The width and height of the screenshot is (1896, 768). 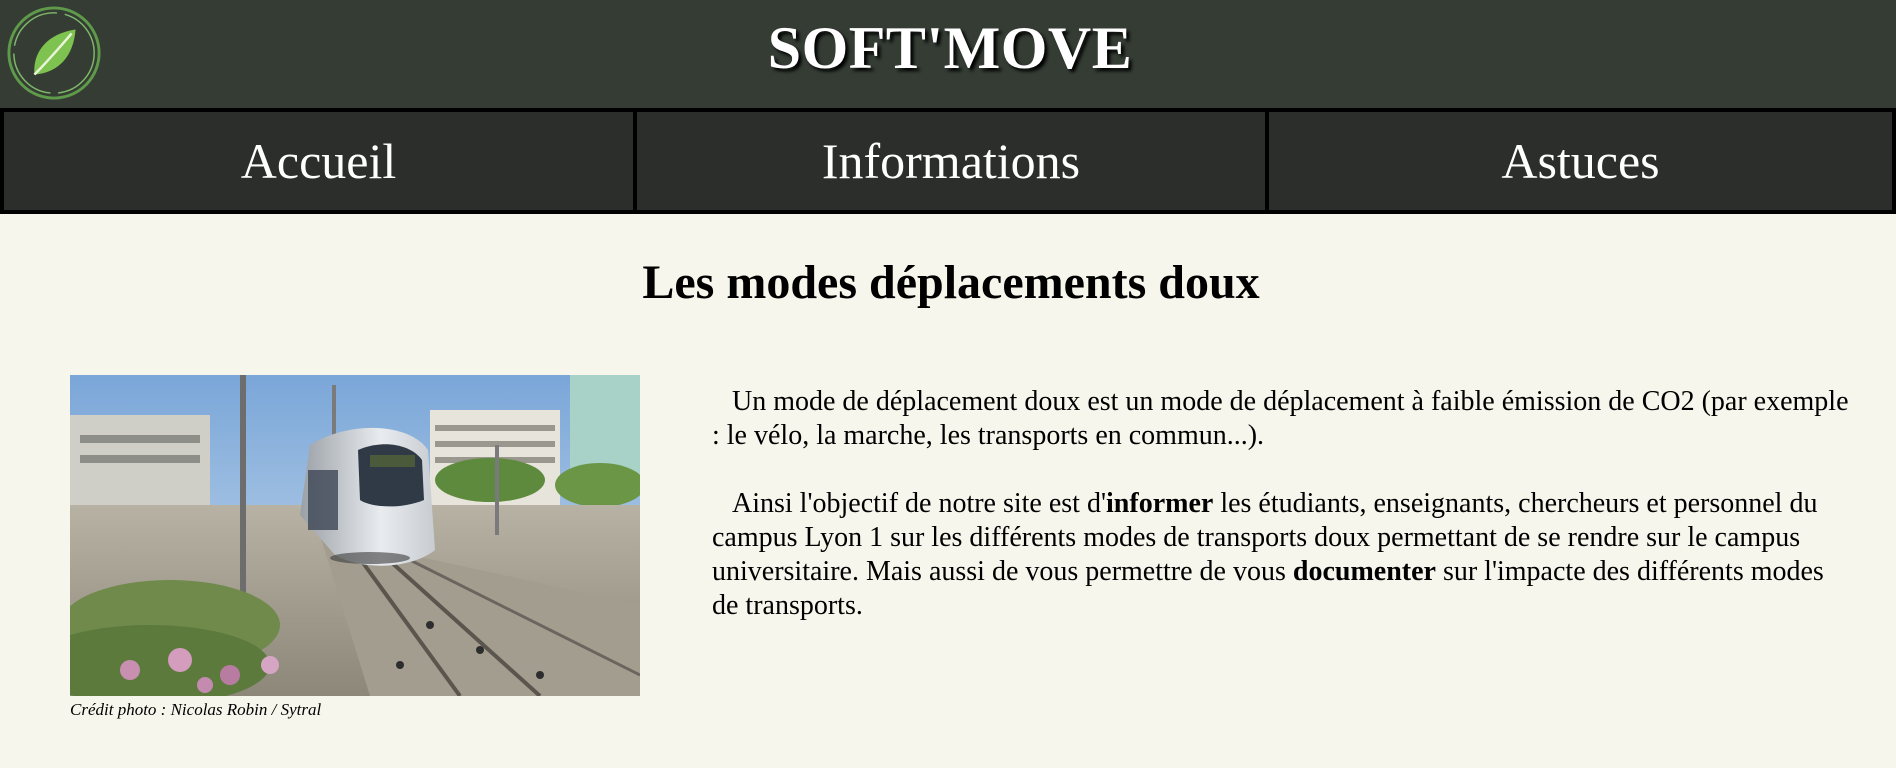 I want to click on site-header: SOFT'MOVE, so click(x=948, y=54).